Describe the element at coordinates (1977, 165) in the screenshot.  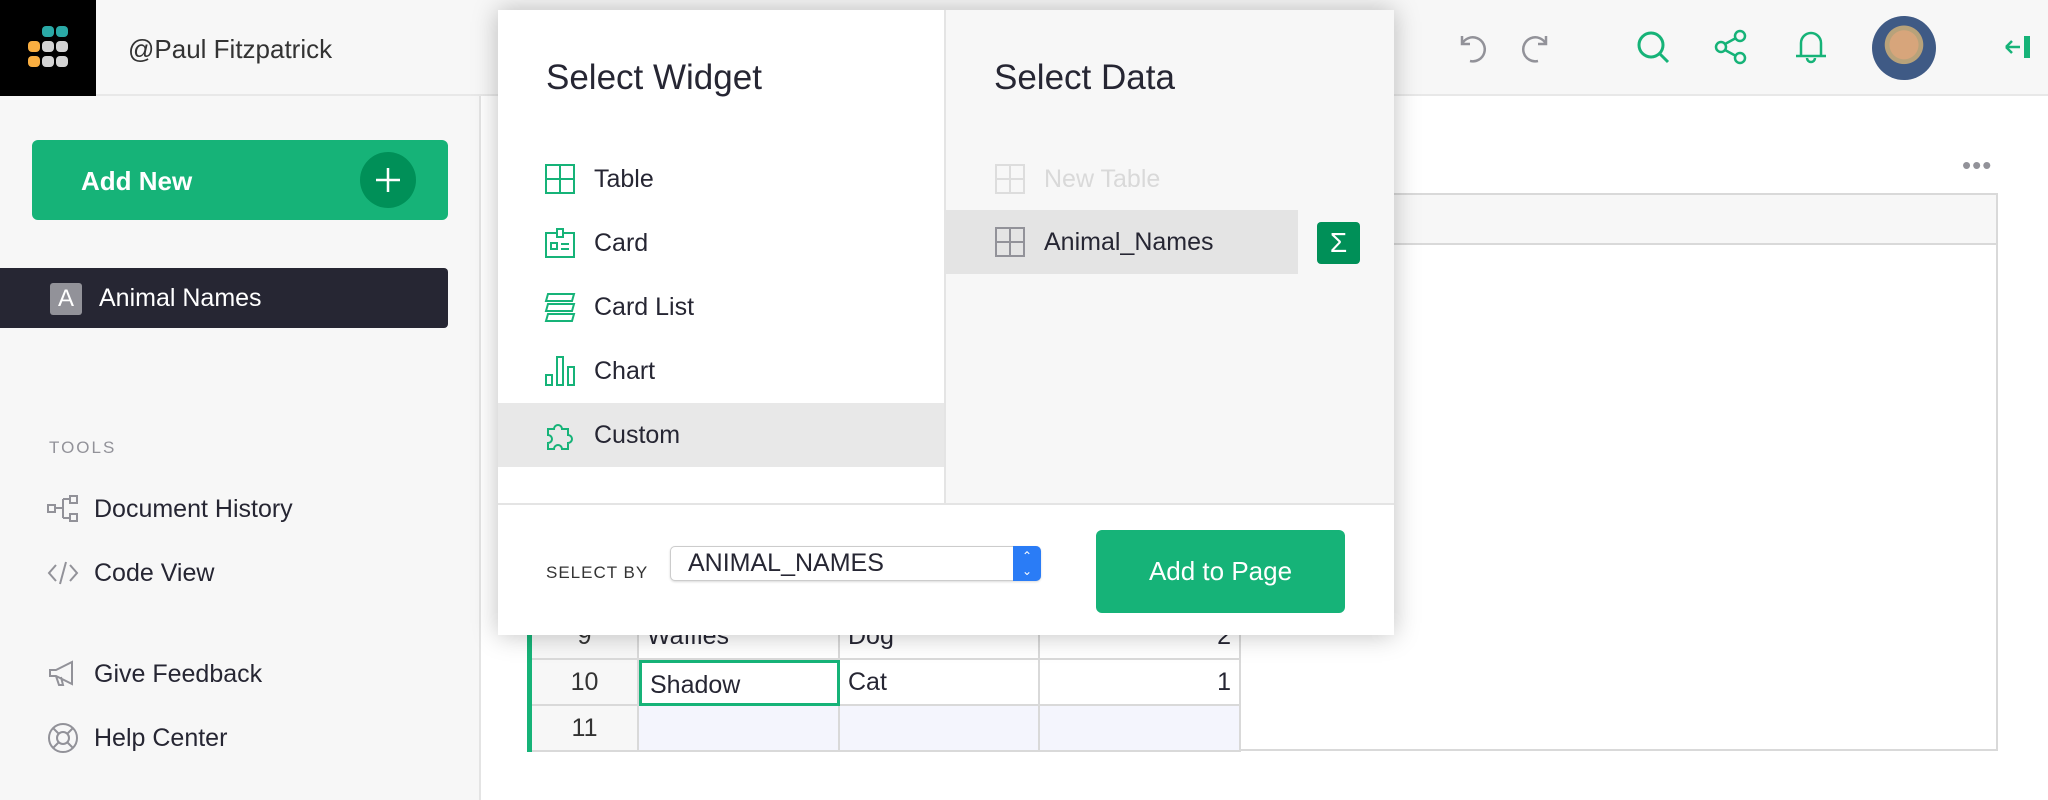
I see `more-options-icon: •••` at that location.